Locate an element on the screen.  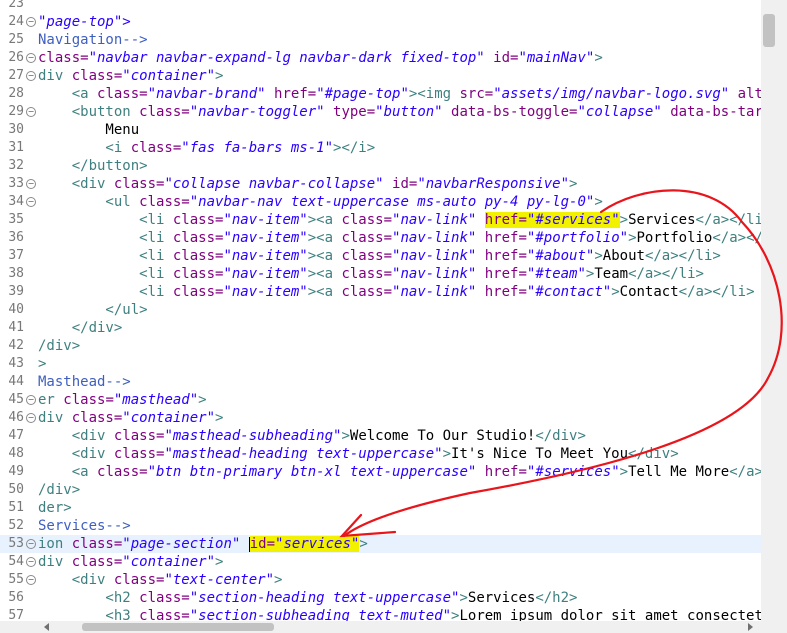
code-line: 46− div class="container"> is located at coordinates (380, 418).